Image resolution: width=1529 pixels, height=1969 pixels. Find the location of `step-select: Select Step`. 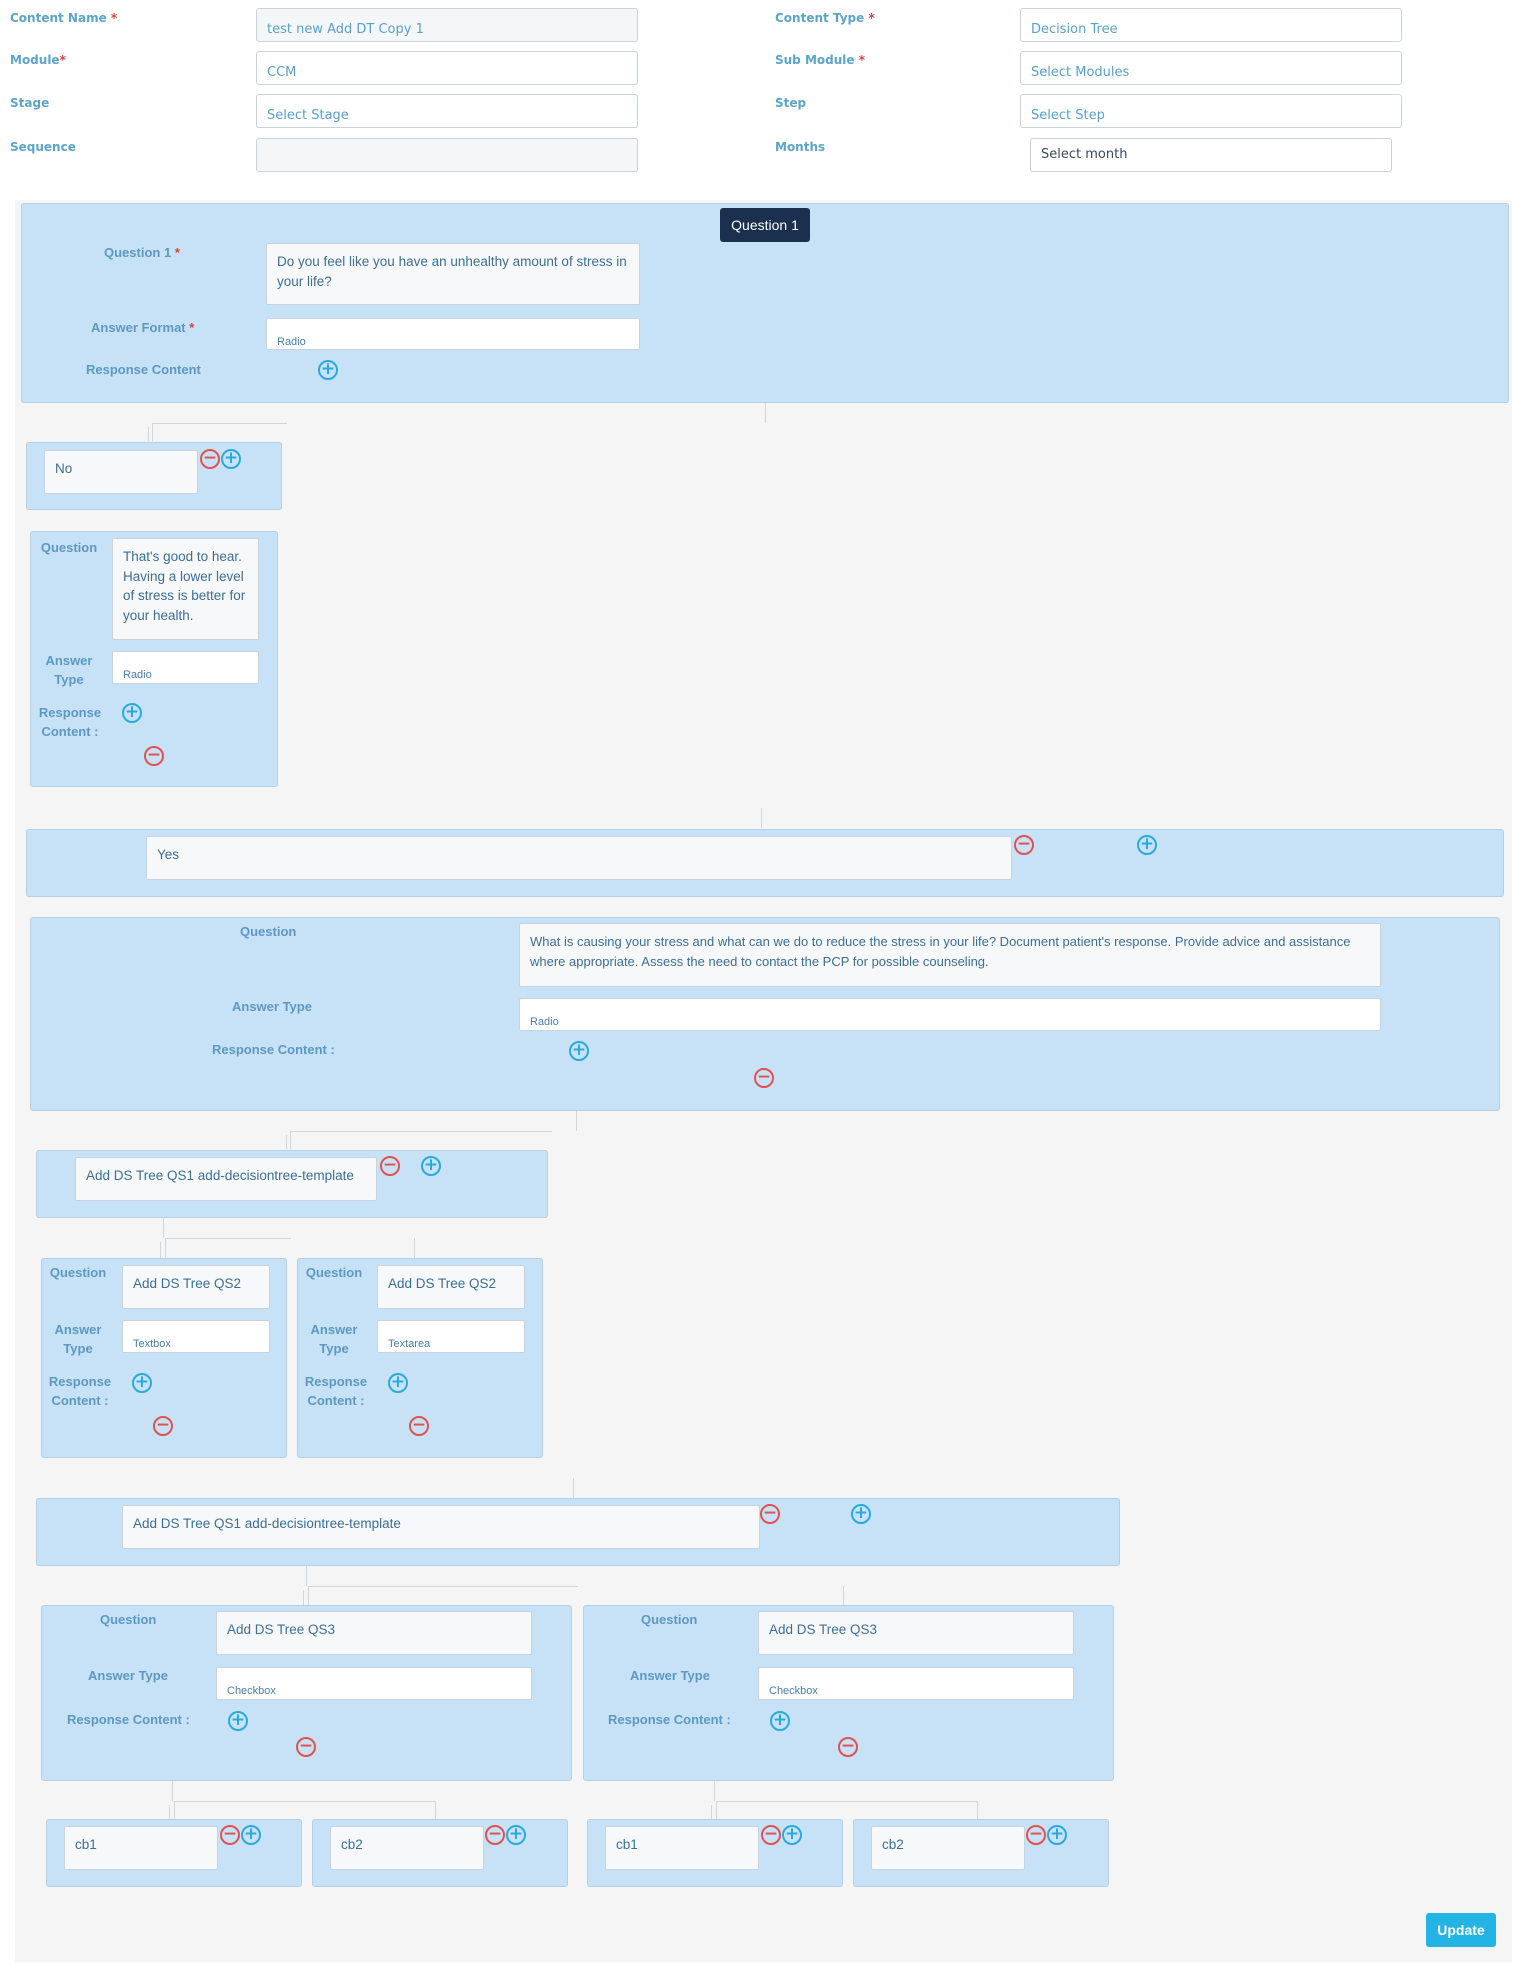

step-select: Select Step is located at coordinates (1211, 111).